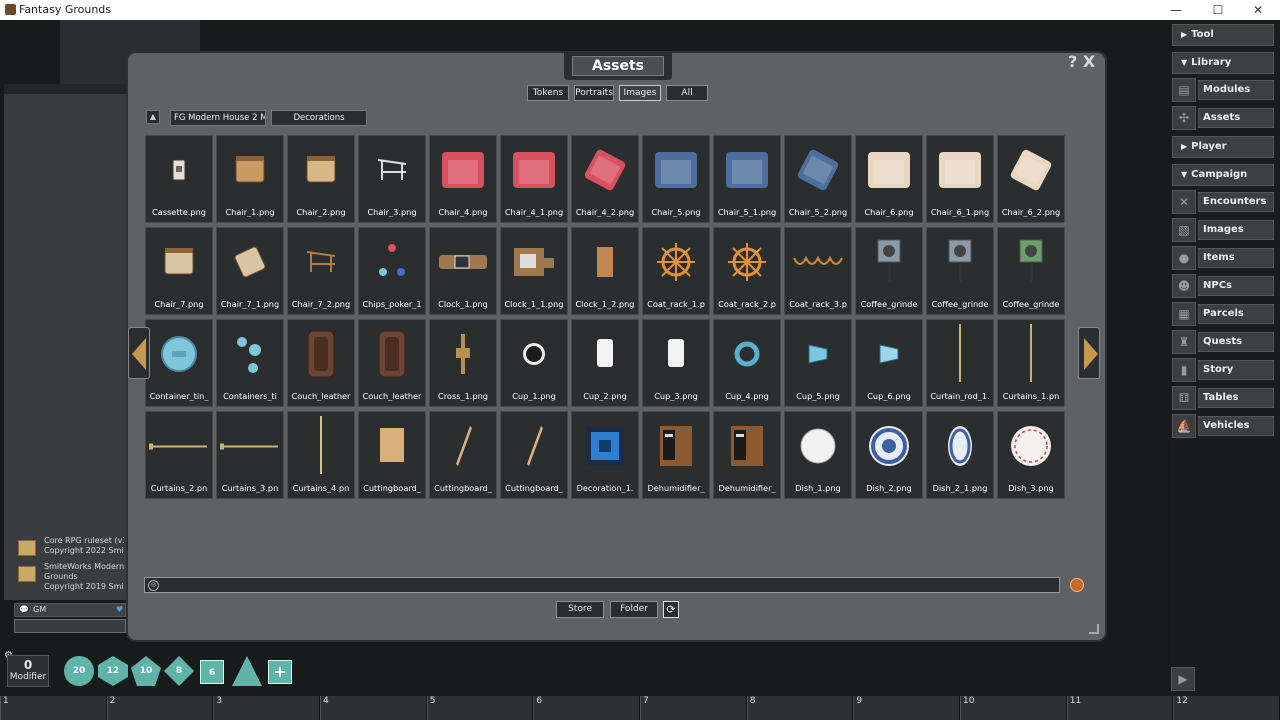 The width and height of the screenshot is (1280, 720). What do you see at coordinates (676, 363) in the screenshot?
I see `asset-tile: Cup_3.png` at bounding box center [676, 363].